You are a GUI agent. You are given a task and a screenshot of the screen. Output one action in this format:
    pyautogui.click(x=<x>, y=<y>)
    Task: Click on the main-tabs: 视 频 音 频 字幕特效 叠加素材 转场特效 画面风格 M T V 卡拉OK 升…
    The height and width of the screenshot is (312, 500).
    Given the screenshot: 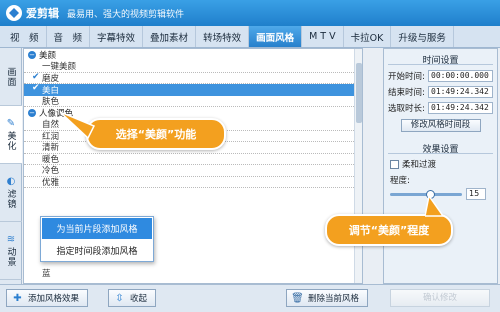 What is the action you would take?
    pyautogui.click(x=250, y=37)
    